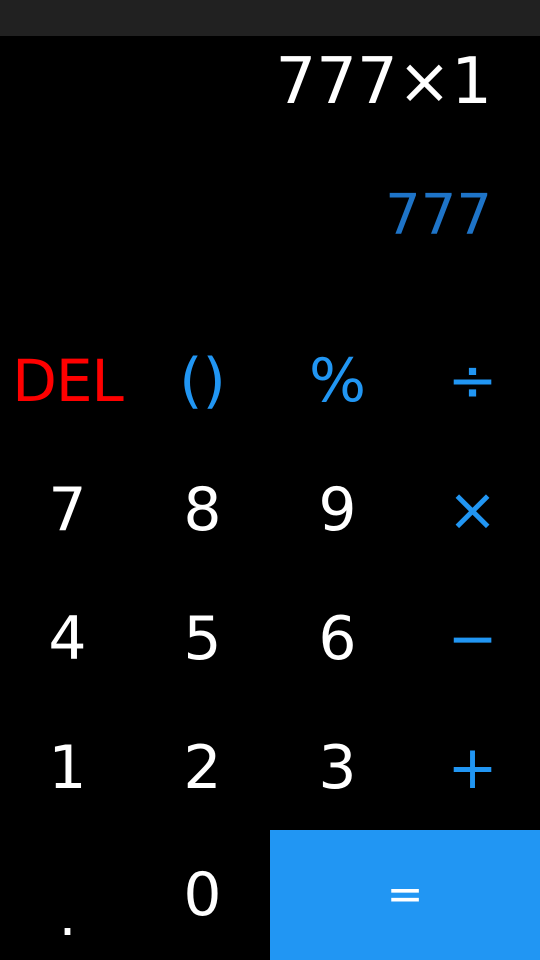 Image resolution: width=540 pixels, height=960 pixels. I want to click on digit-3-button: 3, so click(337, 767).